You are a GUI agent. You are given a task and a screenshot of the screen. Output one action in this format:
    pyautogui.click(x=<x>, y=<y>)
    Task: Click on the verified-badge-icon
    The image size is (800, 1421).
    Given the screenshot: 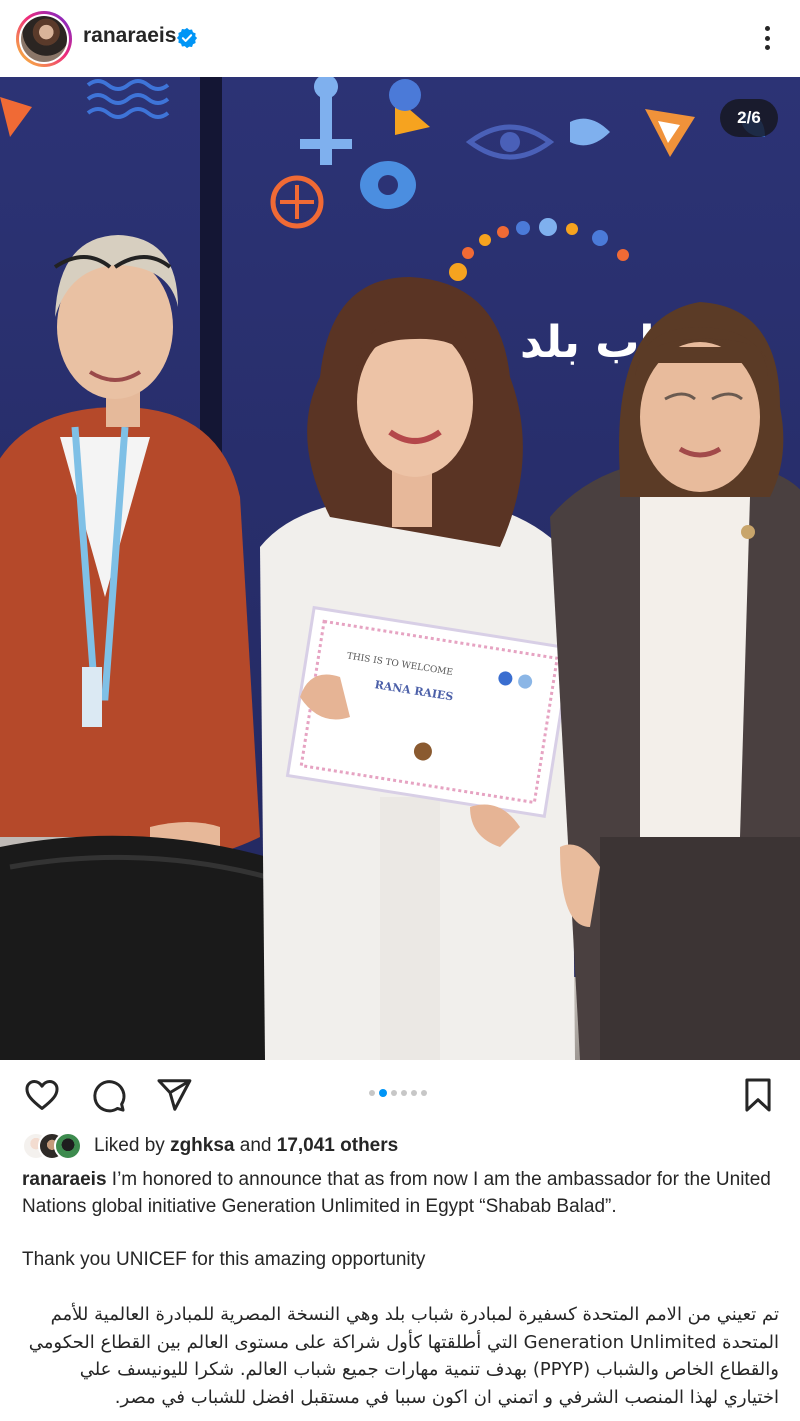 What is the action you would take?
    pyautogui.click(x=187, y=38)
    